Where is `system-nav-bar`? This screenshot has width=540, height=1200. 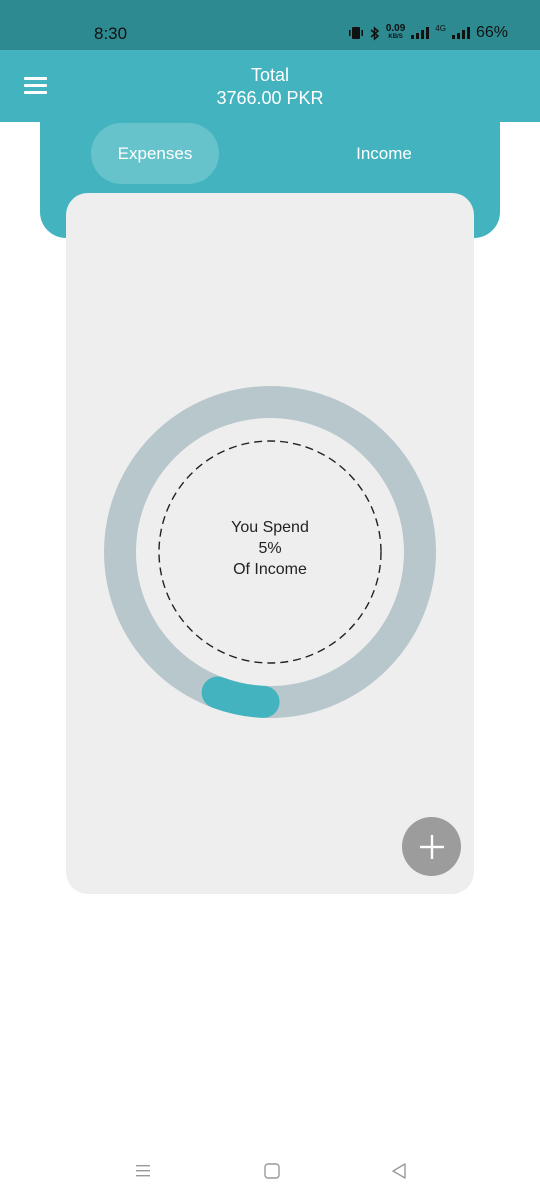 system-nav-bar is located at coordinates (270, 1173).